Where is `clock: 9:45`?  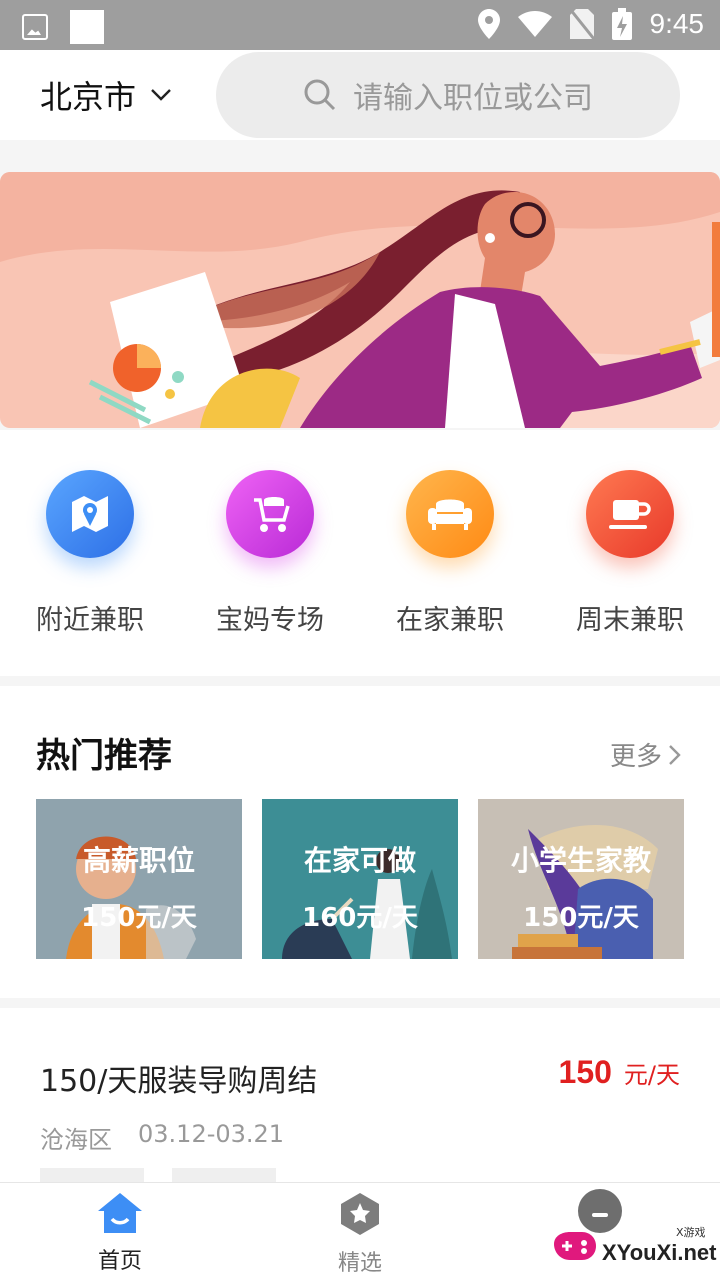
clock: 9:45 is located at coordinates (677, 23).